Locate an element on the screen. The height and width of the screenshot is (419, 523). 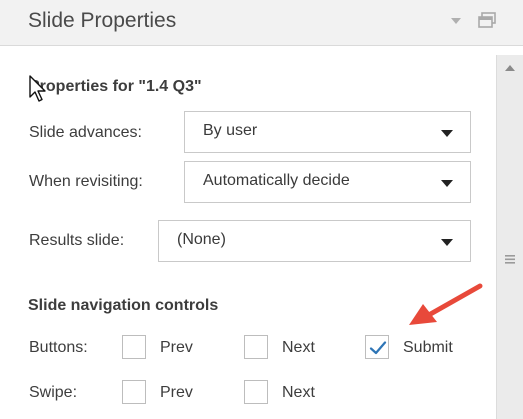
swipe-prev-checkbox is located at coordinates (134, 392).